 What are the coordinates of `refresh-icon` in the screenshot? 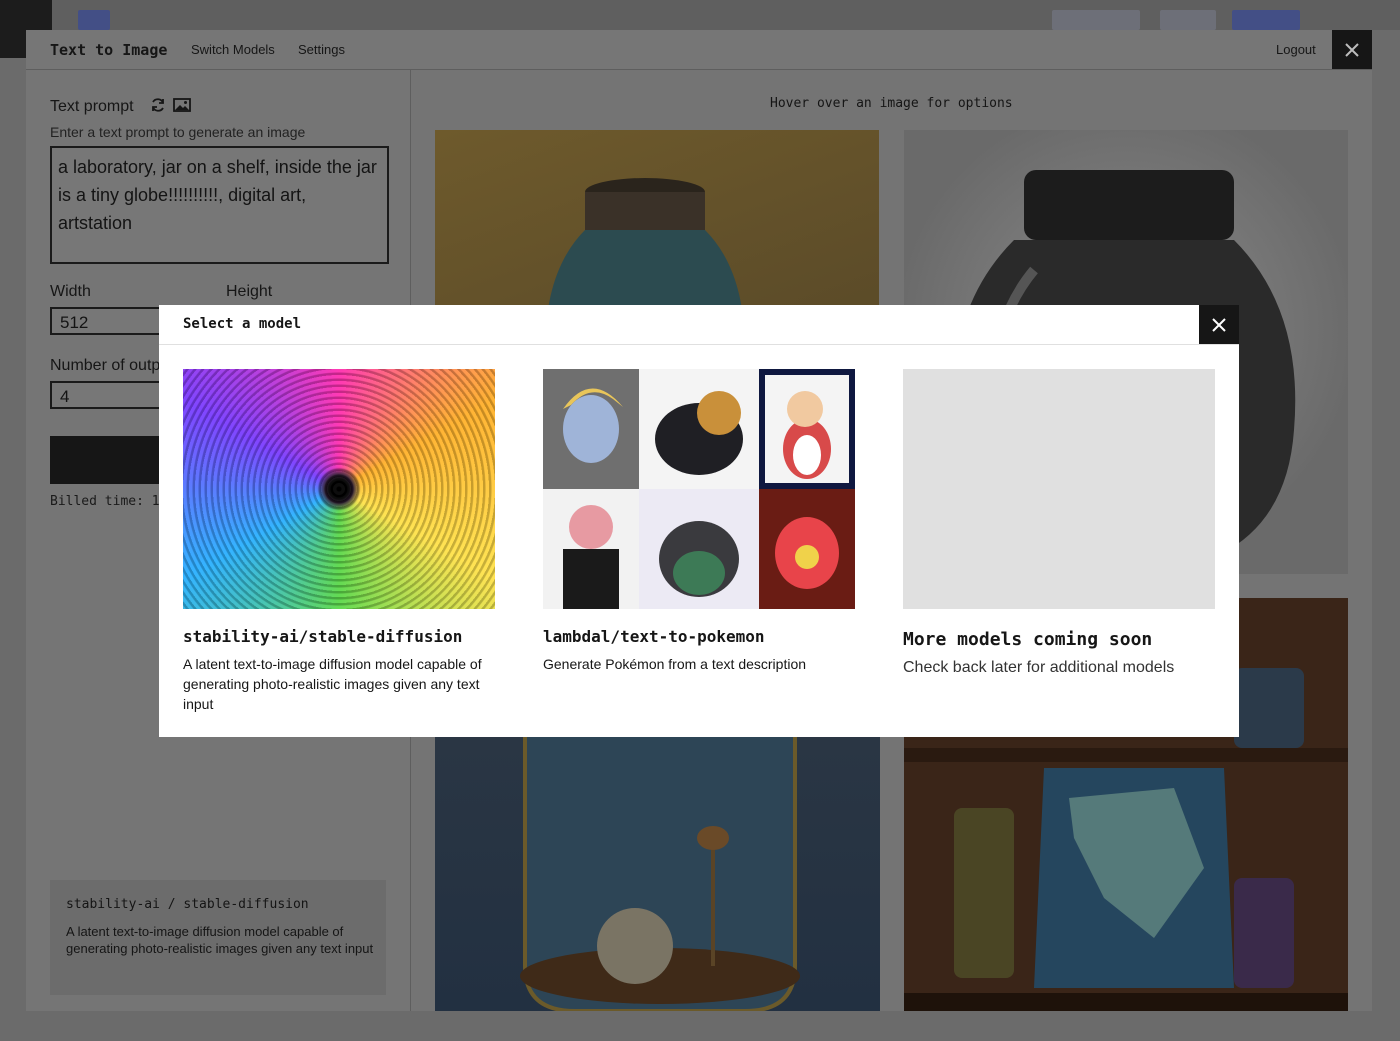 It's located at (158, 105).